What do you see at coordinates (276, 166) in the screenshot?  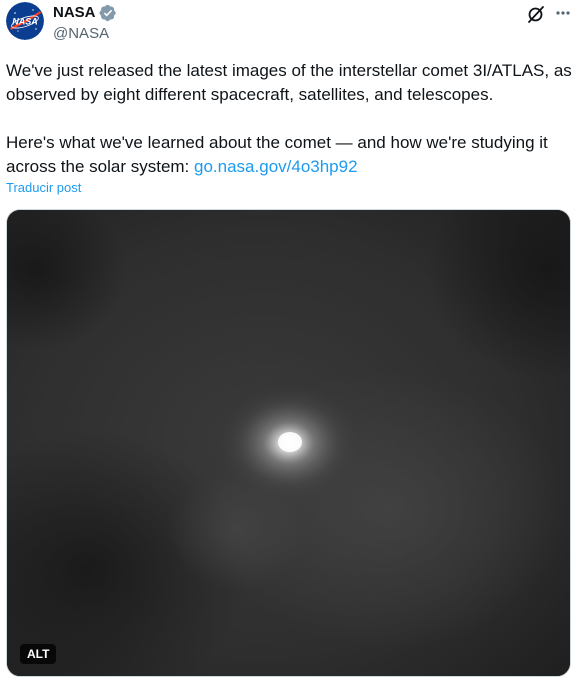 I see `post-link: go.nasa.gov/4o3hp92` at bounding box center [276, 166].